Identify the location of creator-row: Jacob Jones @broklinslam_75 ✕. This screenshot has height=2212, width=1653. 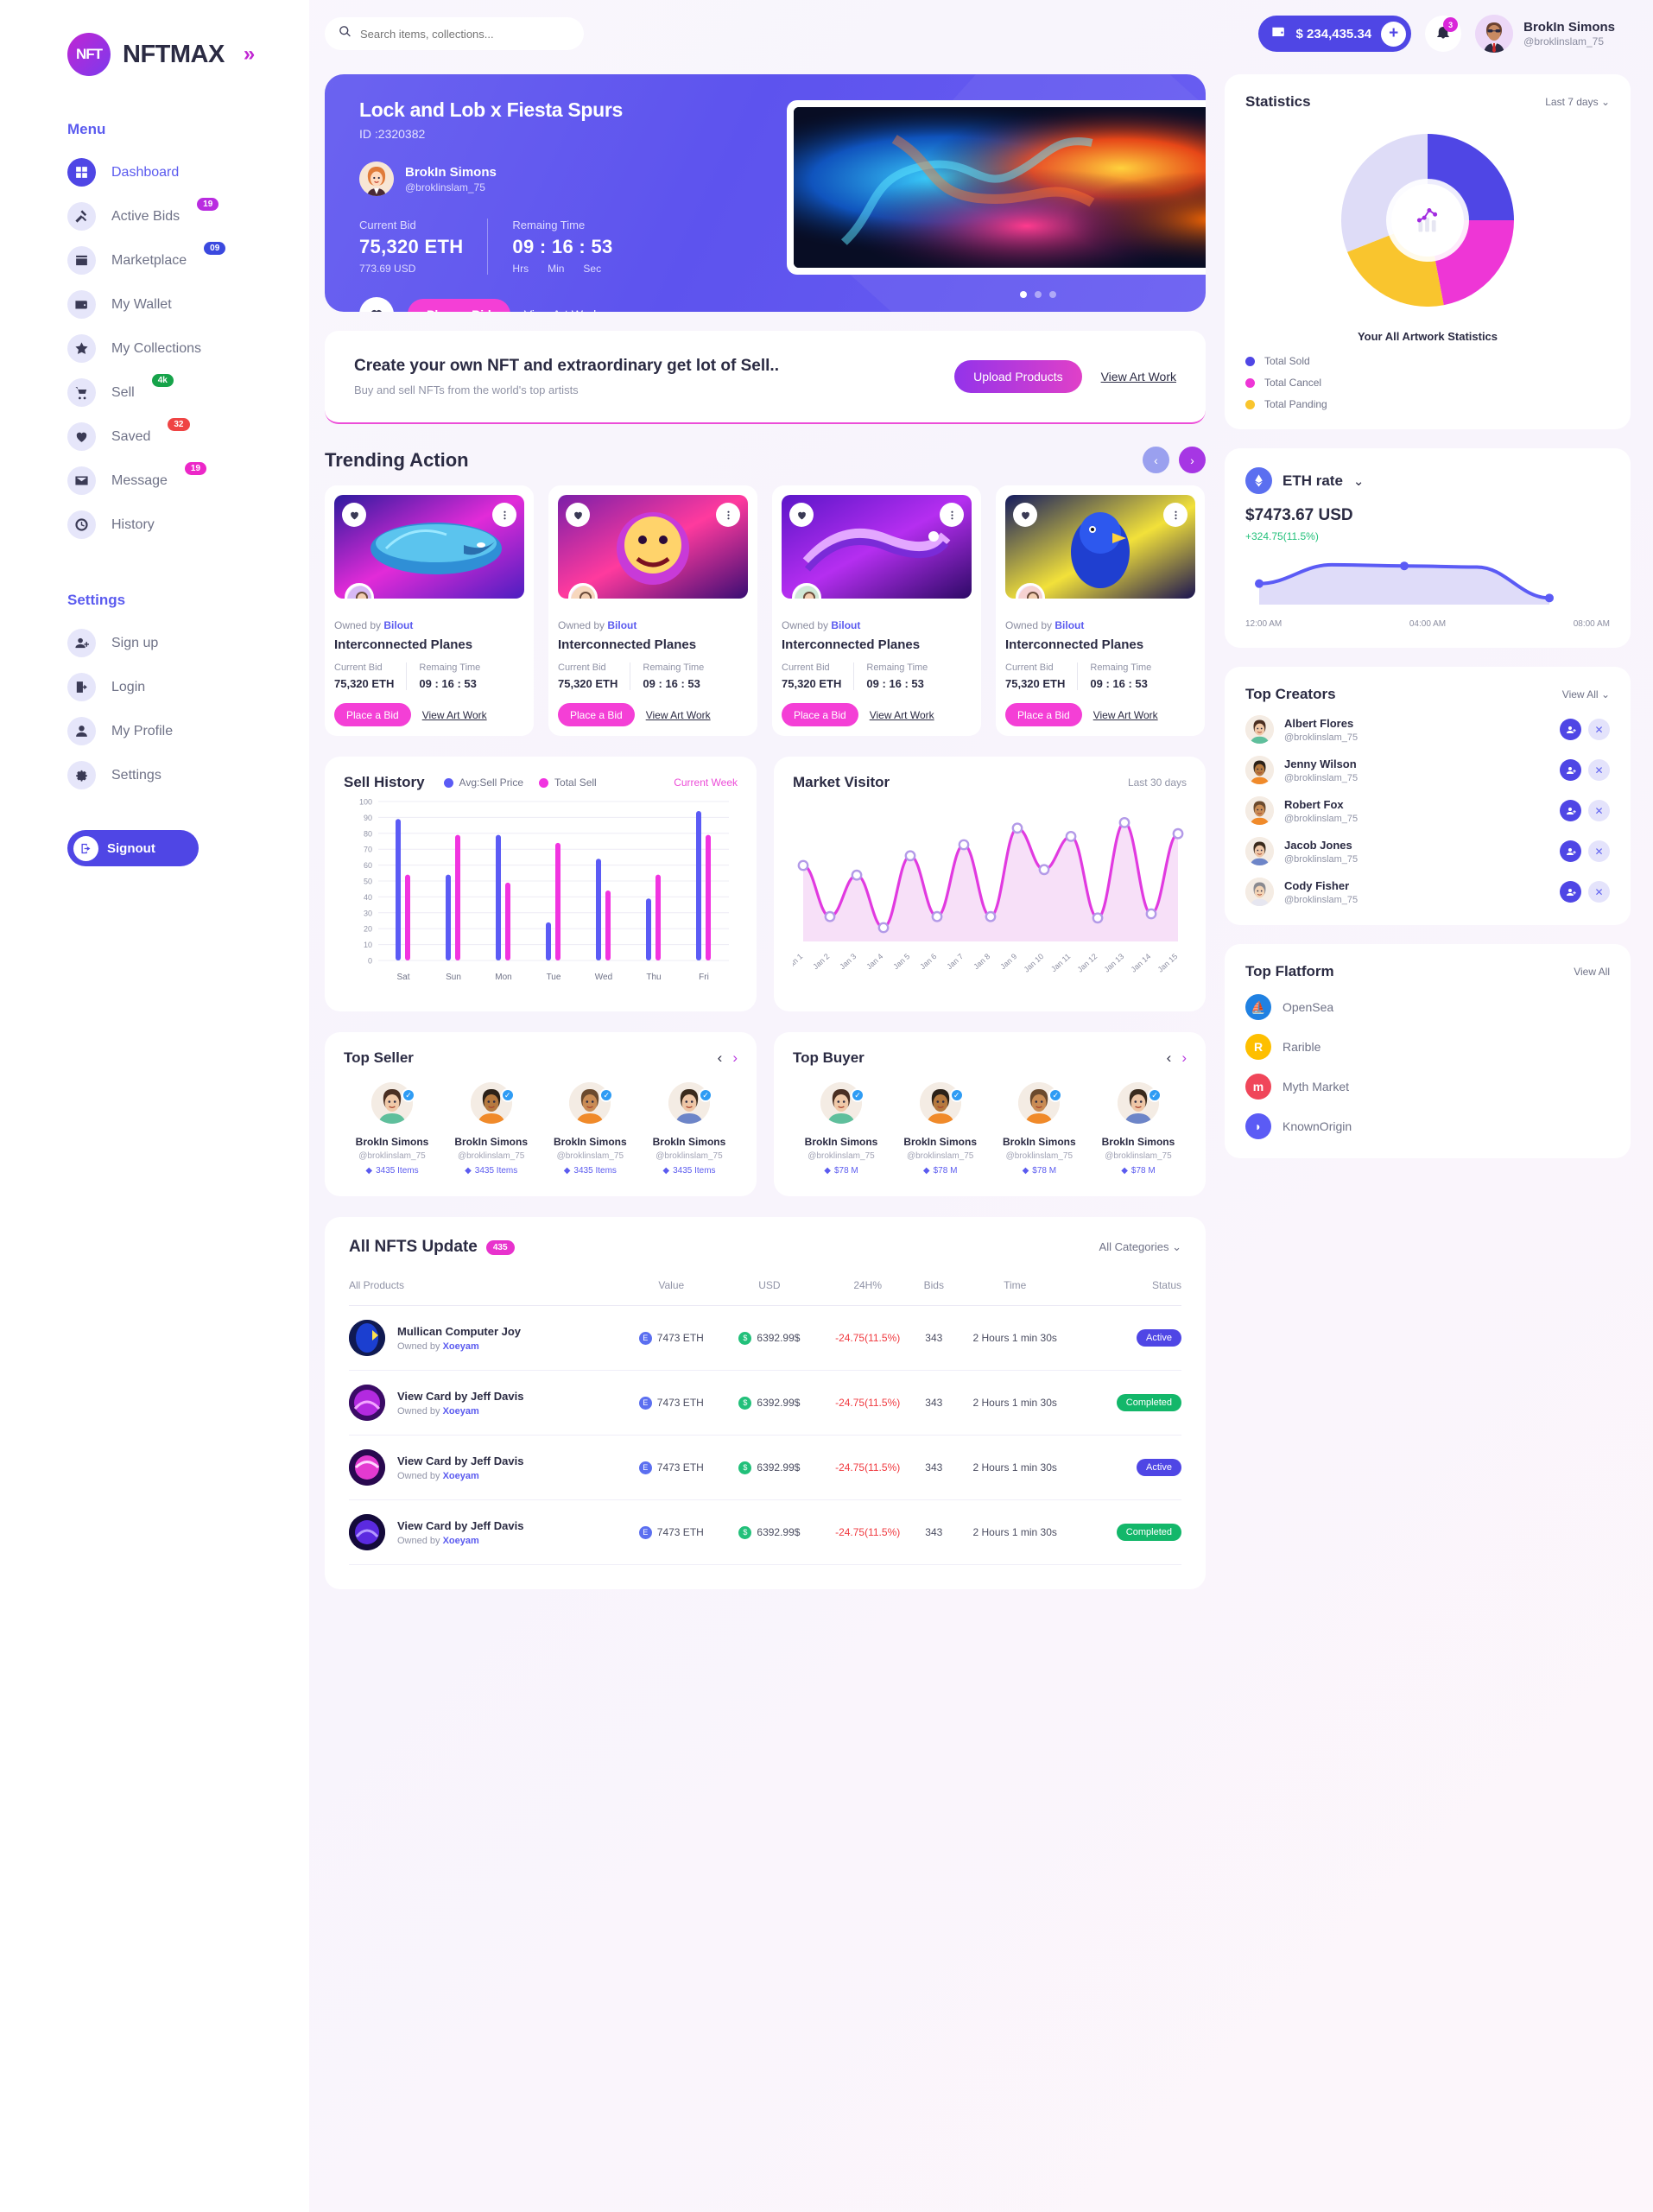
(1428, 851).